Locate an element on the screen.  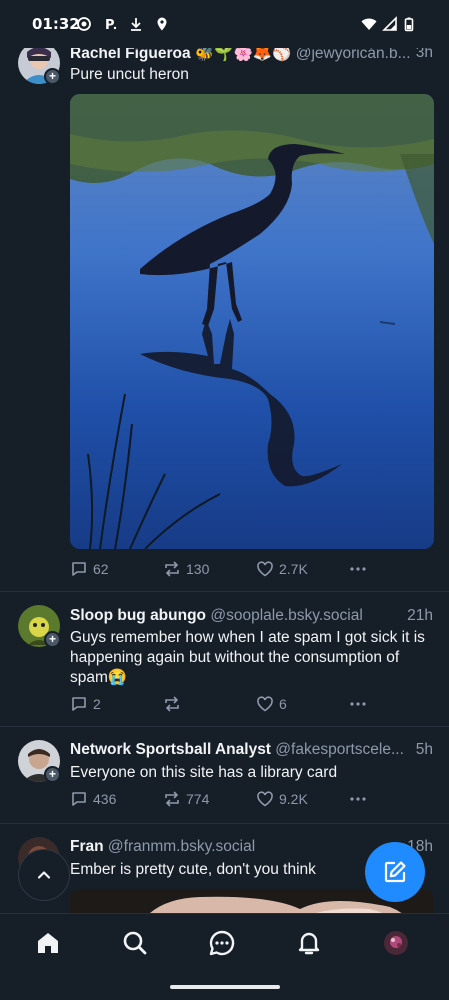
like-button: 6 is located at coordinates (302, 704).